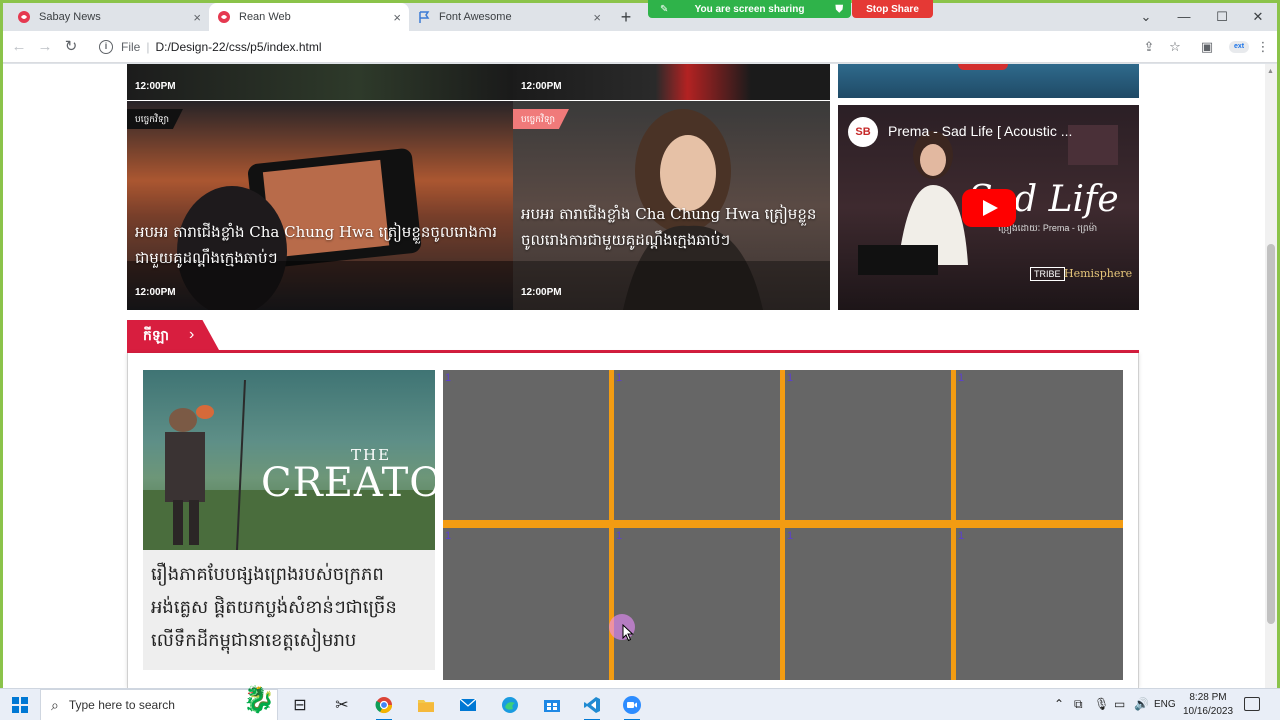 Image resolution: width=1280 pixels, height=720 pixels. What do you see at coordinates (131, 47) in the screenshot?
I see `scheme-label: File` at bounding box center [131, 47].